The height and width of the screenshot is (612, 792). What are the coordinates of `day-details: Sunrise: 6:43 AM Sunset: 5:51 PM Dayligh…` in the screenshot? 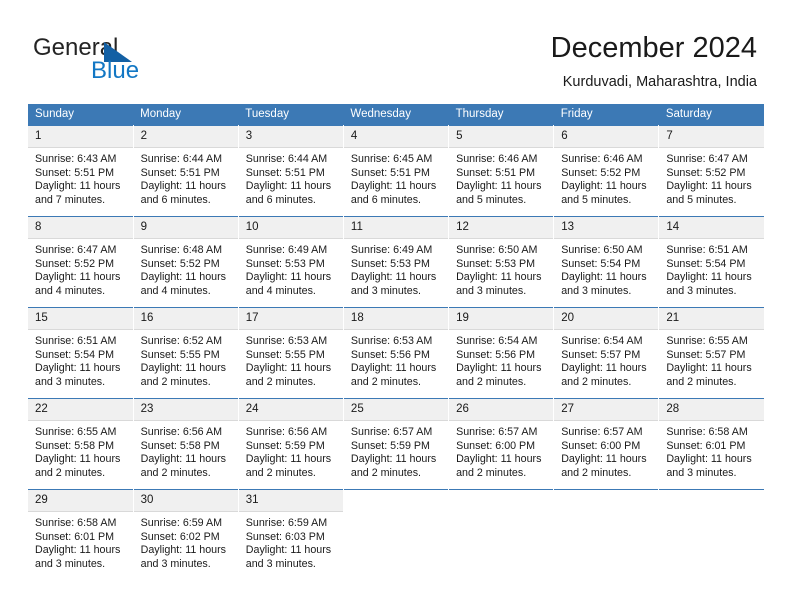 It's located at (80, 177).